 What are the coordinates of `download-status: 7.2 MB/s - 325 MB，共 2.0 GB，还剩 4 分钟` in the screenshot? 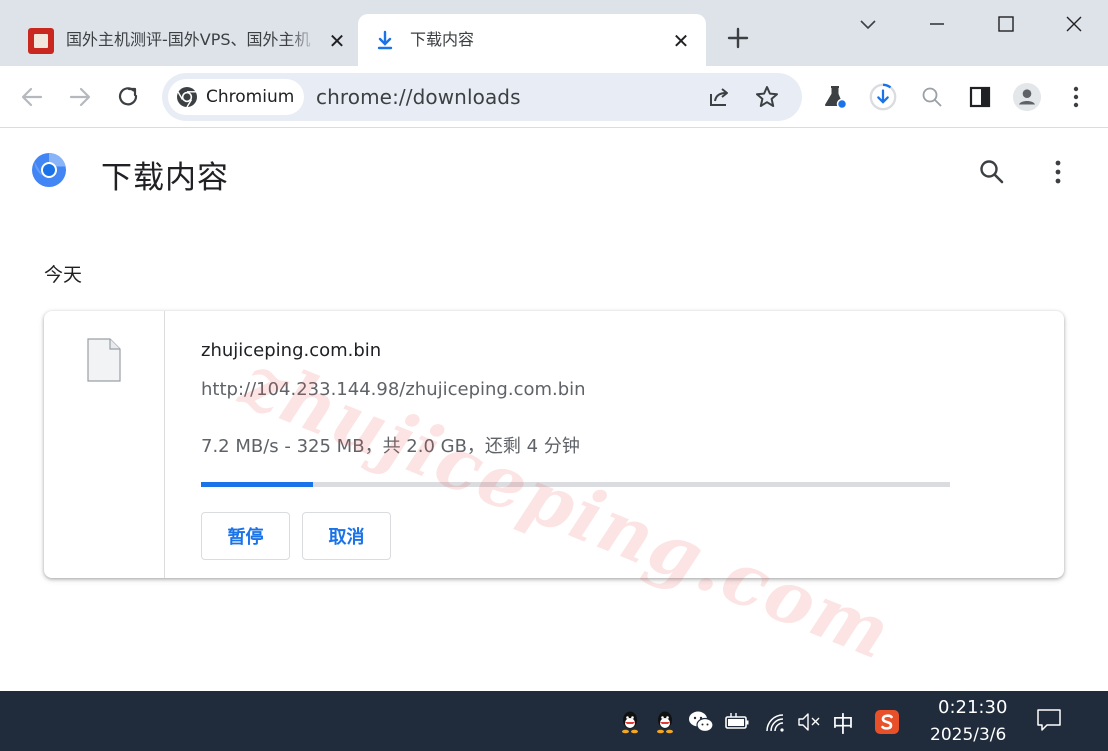 It's located at (390, 446).